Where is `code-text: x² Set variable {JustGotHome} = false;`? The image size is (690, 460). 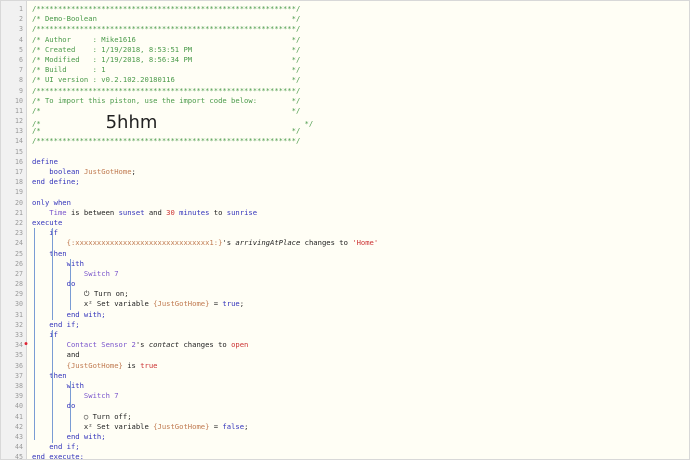
code-text: x² Set variable {JustGotHome} = false; is located at coordinates (140, 427).